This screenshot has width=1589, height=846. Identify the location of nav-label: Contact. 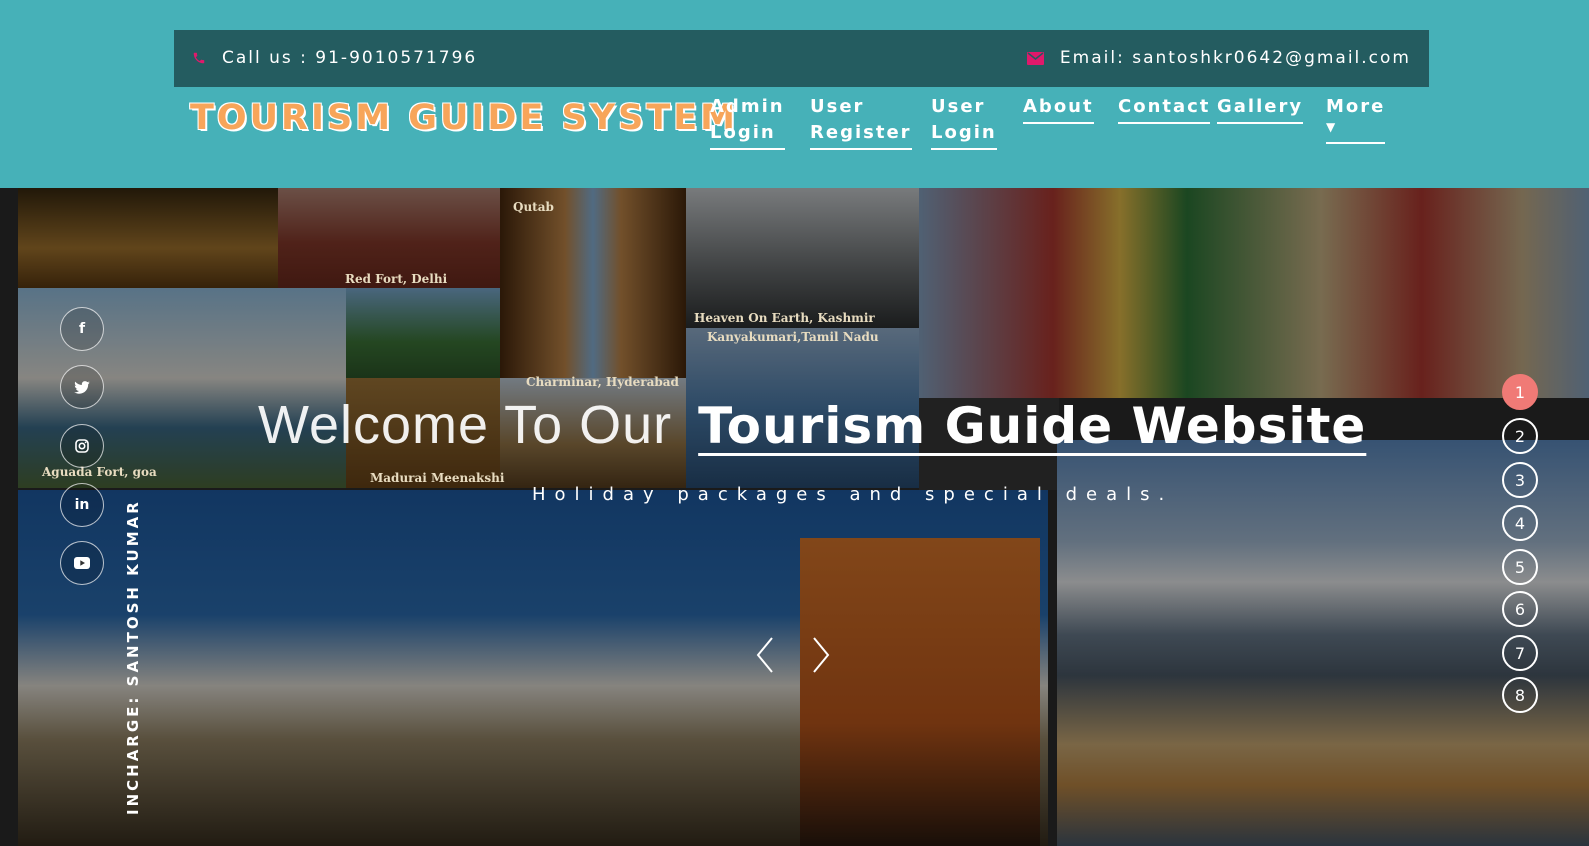
(1164, 106).